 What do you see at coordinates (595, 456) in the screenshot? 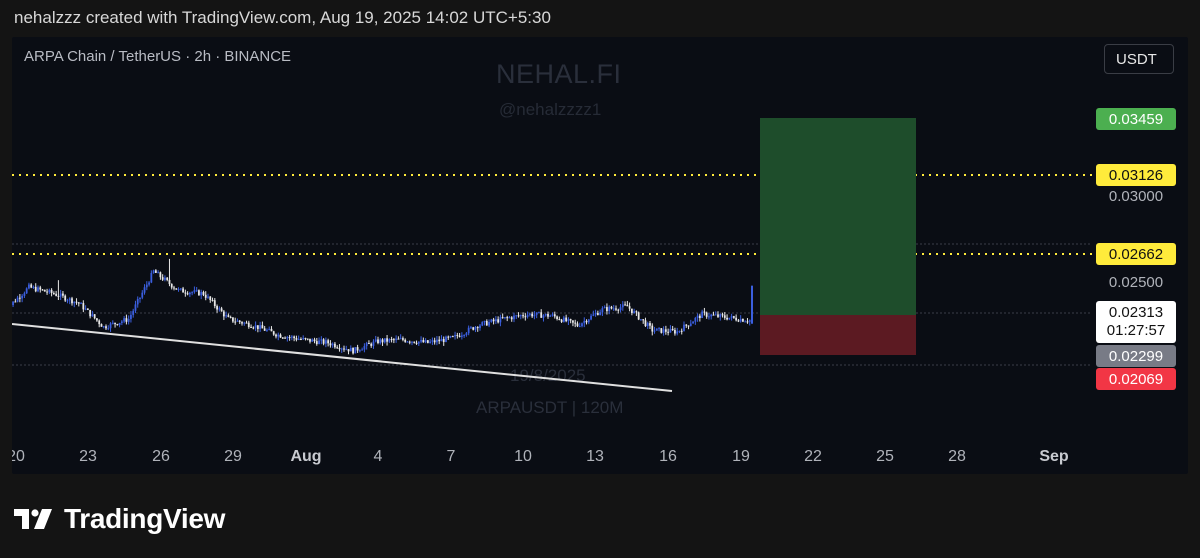
I see `x-tick-13: 13` at bounding box center [595, 456].